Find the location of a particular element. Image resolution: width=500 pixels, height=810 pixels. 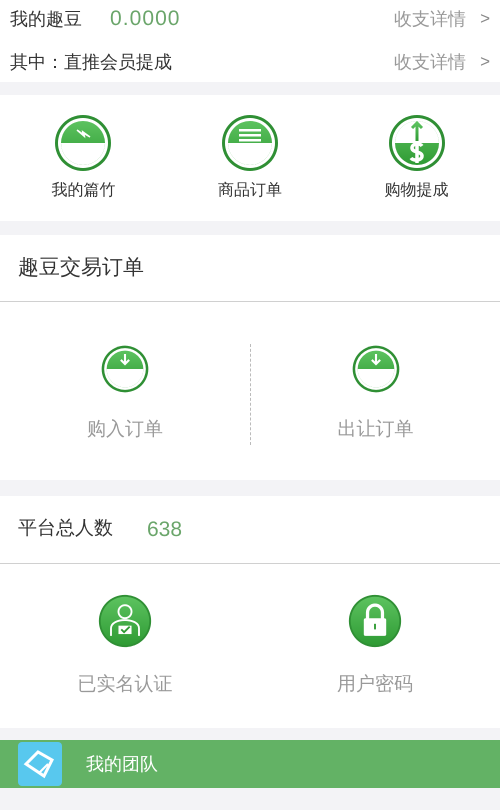

platform-label: 平台总人数 is located at coordinates (65, 529).